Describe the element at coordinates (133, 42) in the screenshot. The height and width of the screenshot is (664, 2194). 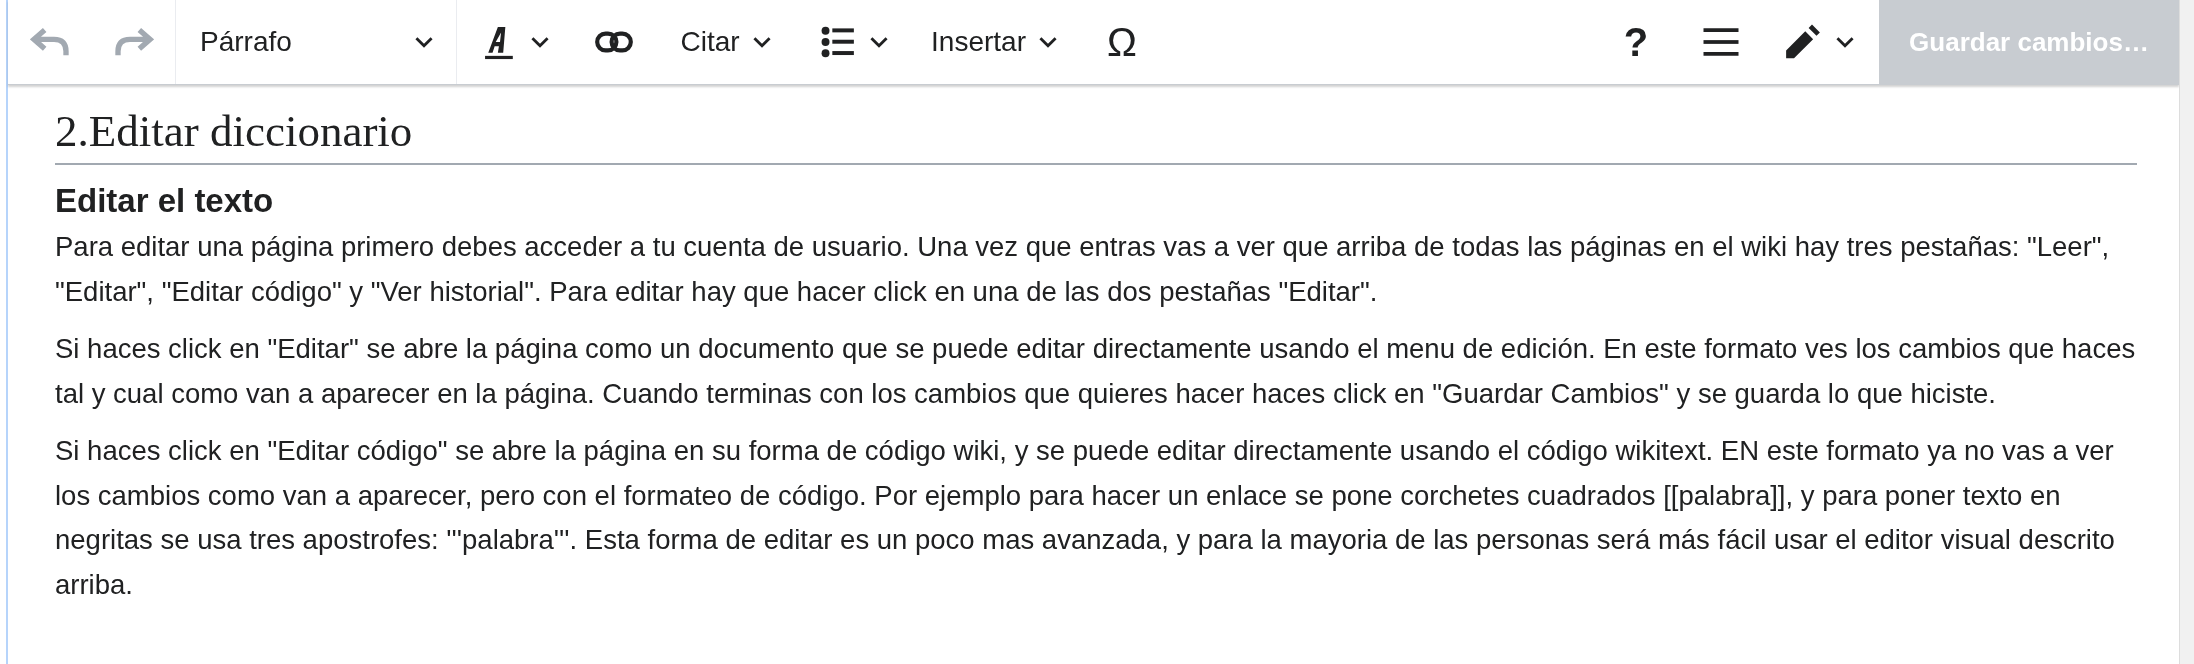
I see `redo-icon` at that location.